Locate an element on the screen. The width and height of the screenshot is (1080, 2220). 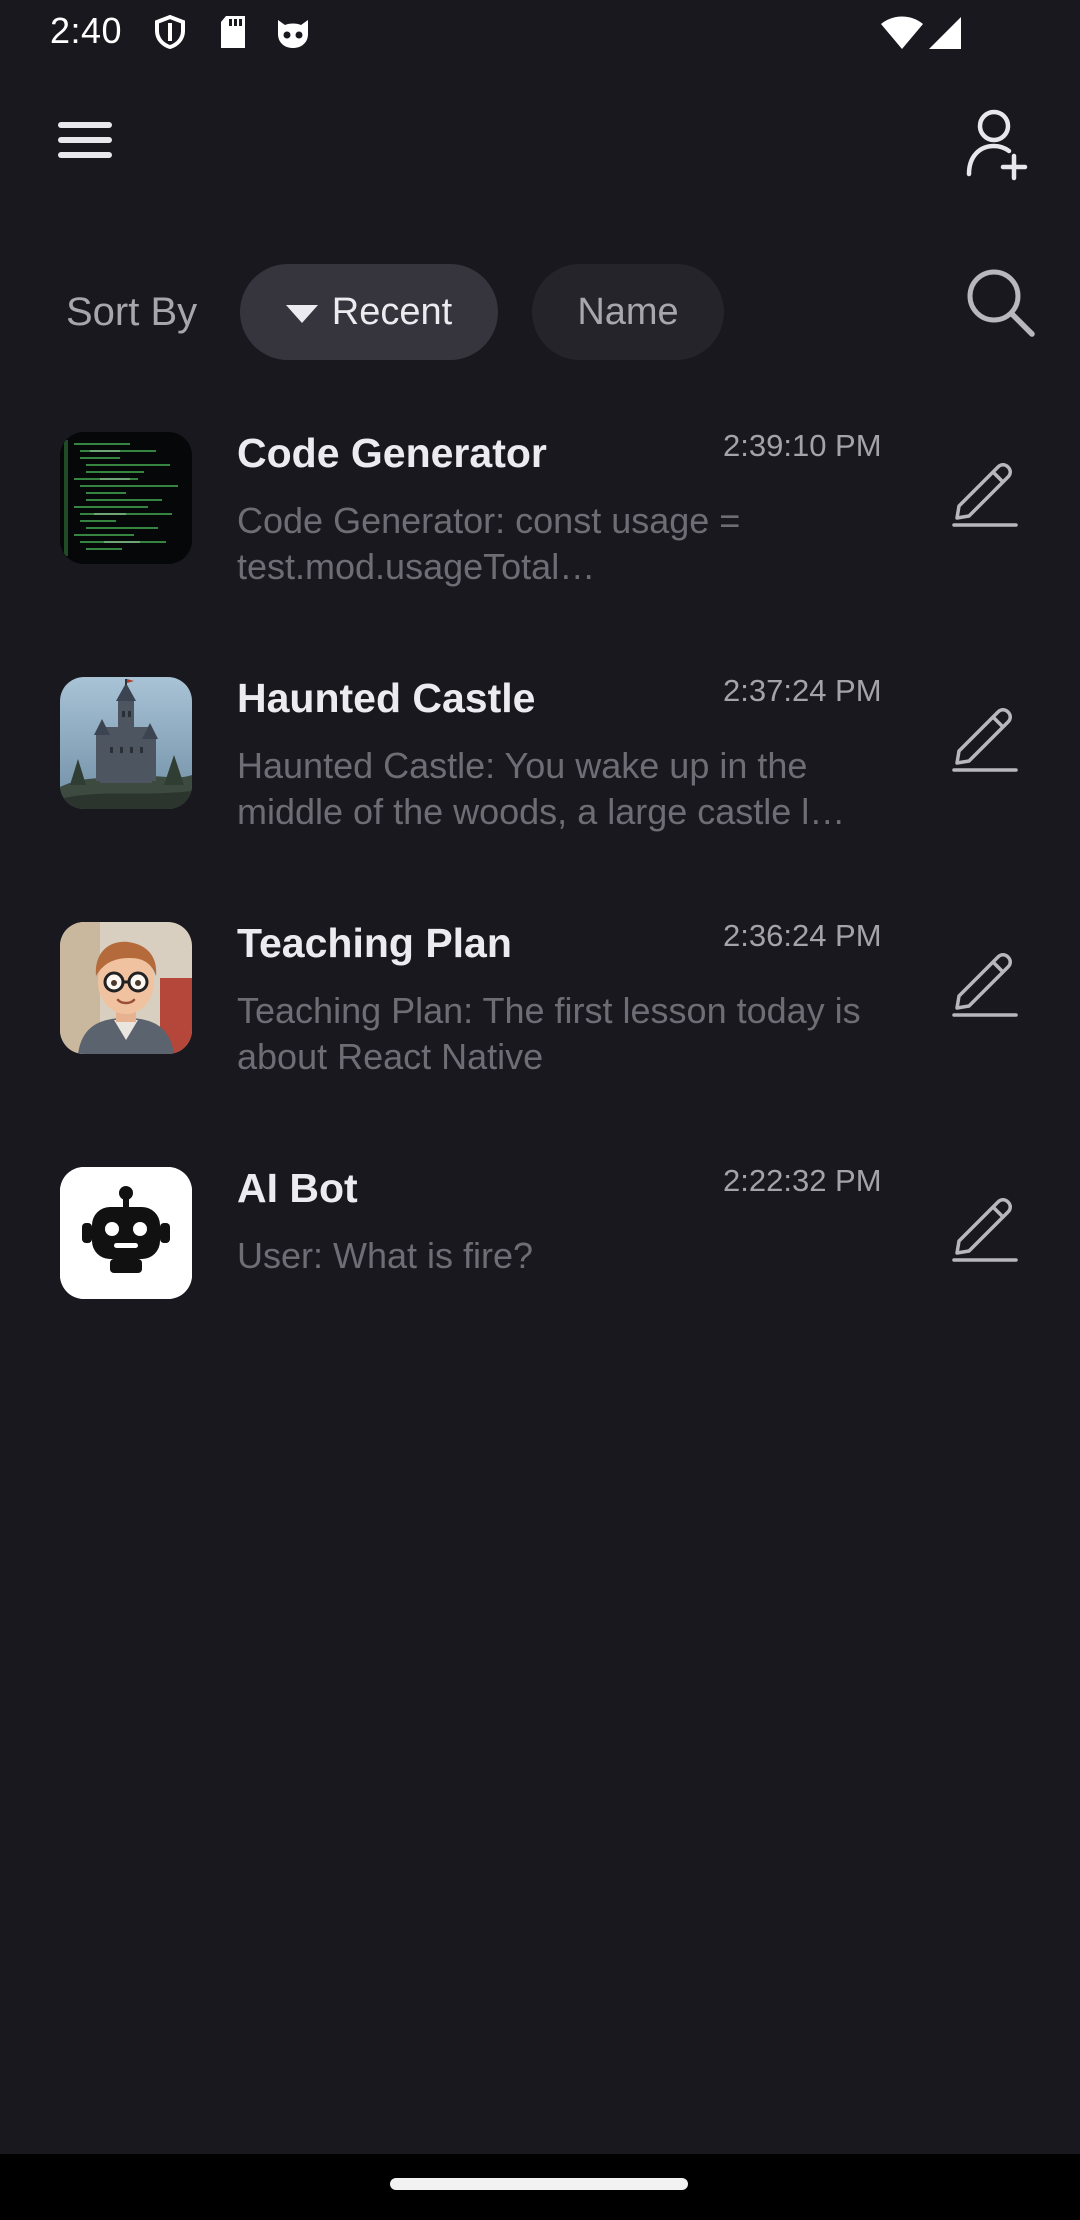
hamburger-menu-icon is located at coordinates (88, 149).